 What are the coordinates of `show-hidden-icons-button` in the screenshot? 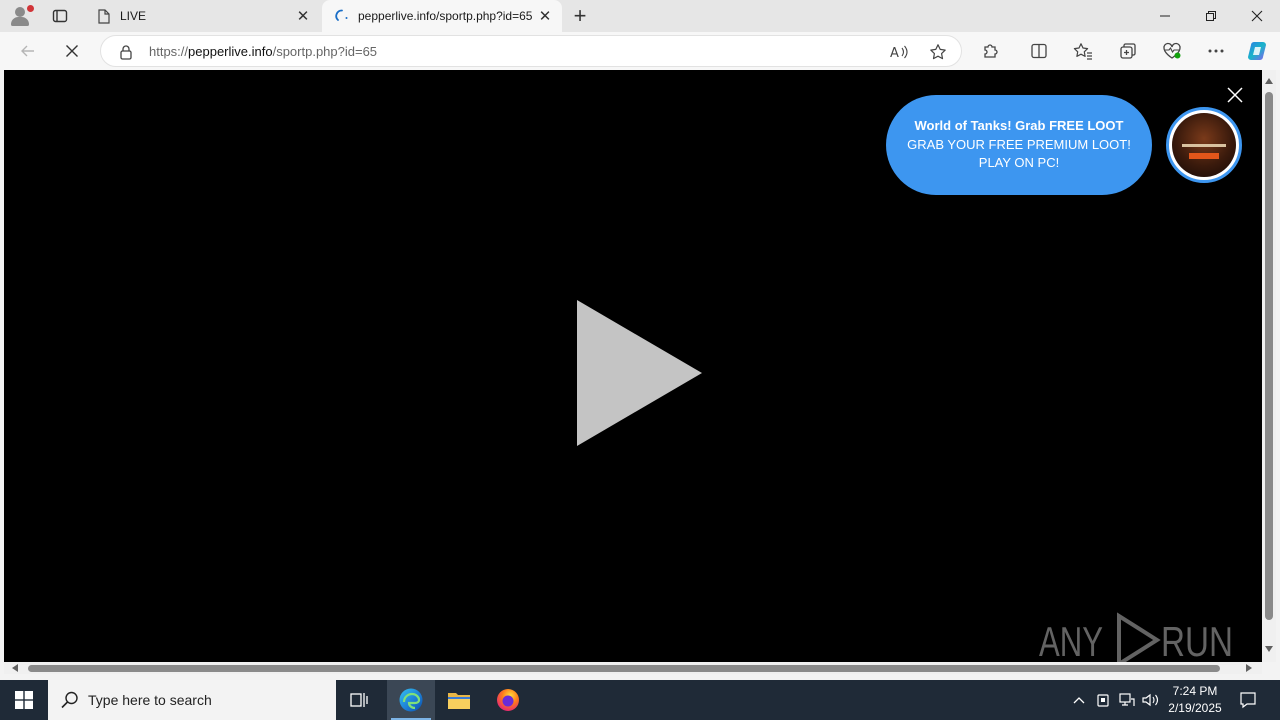 It's located at (1079, 700).